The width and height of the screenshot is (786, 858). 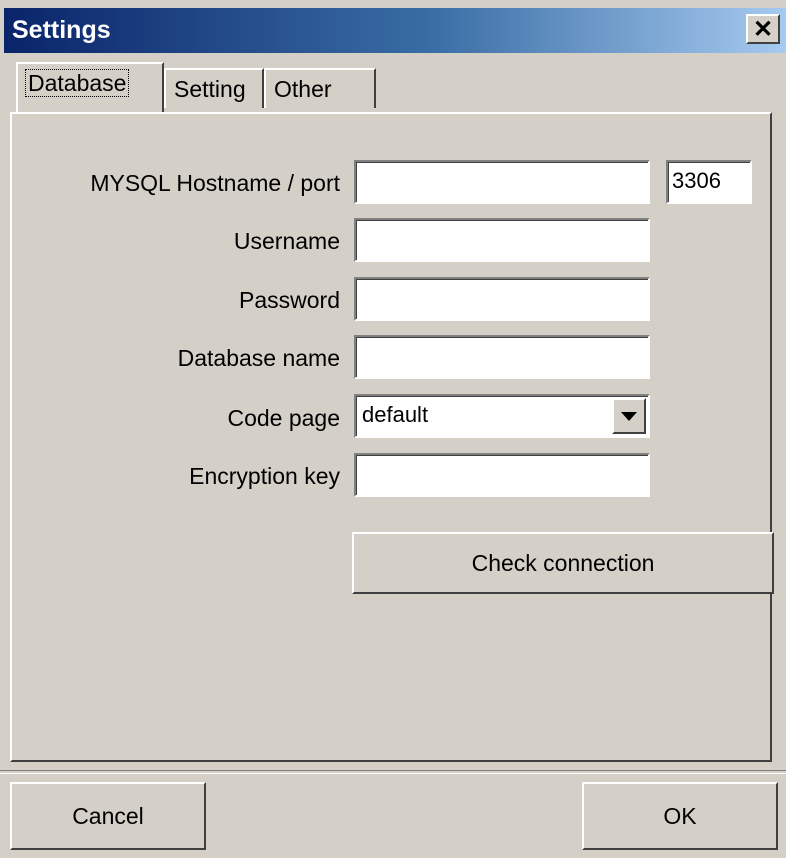 I want to click on tab-setting: Setting, so click(x=214, y=88).